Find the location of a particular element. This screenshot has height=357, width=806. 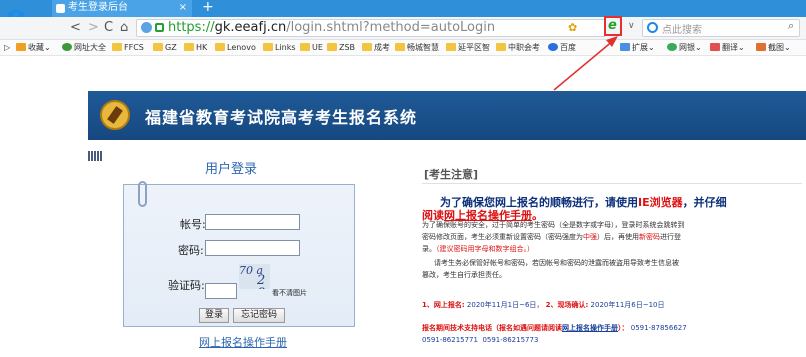

bookmark-folder: Lenovo is located at coordinates (235, 47).